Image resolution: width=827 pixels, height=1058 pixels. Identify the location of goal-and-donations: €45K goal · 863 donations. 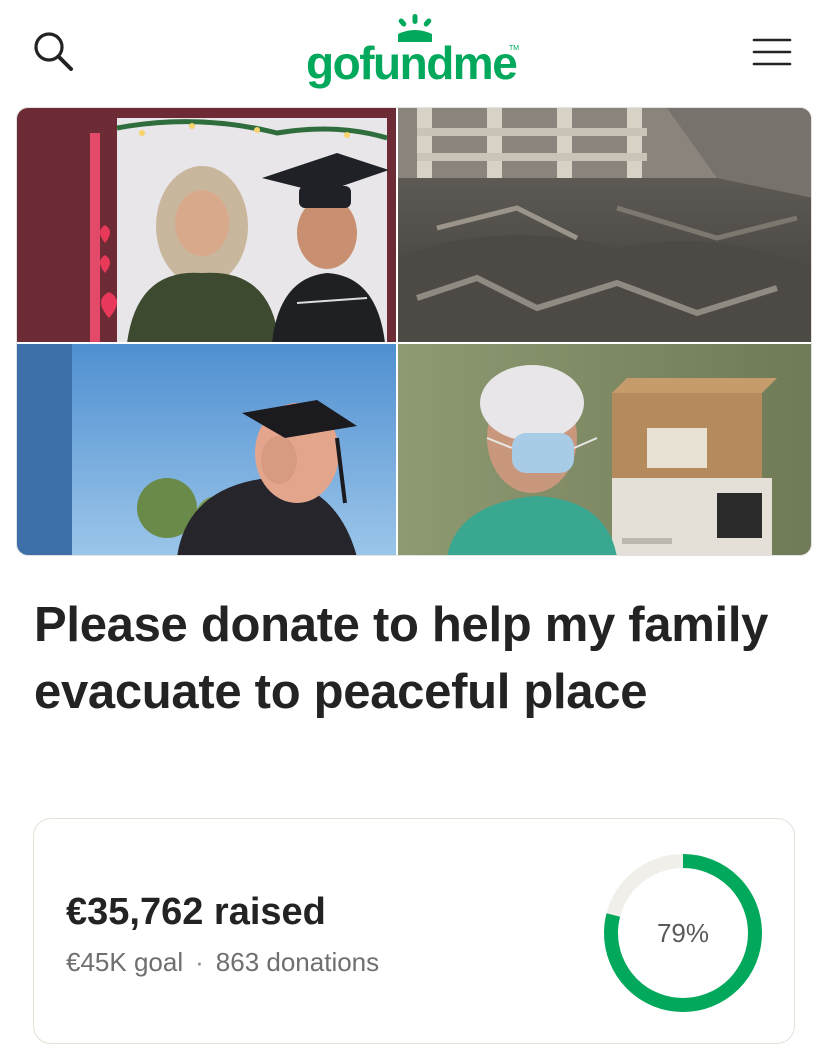
(222, 962).